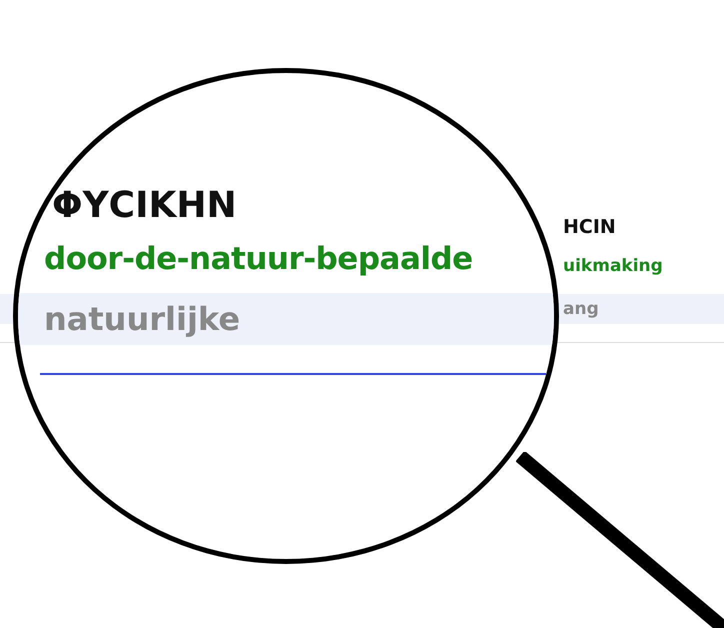 This screenshot has height=628, width=724. Describe the element at coordinates (142, 319) in the screenshot. I see `translation-text: natuurlijke` at that location.